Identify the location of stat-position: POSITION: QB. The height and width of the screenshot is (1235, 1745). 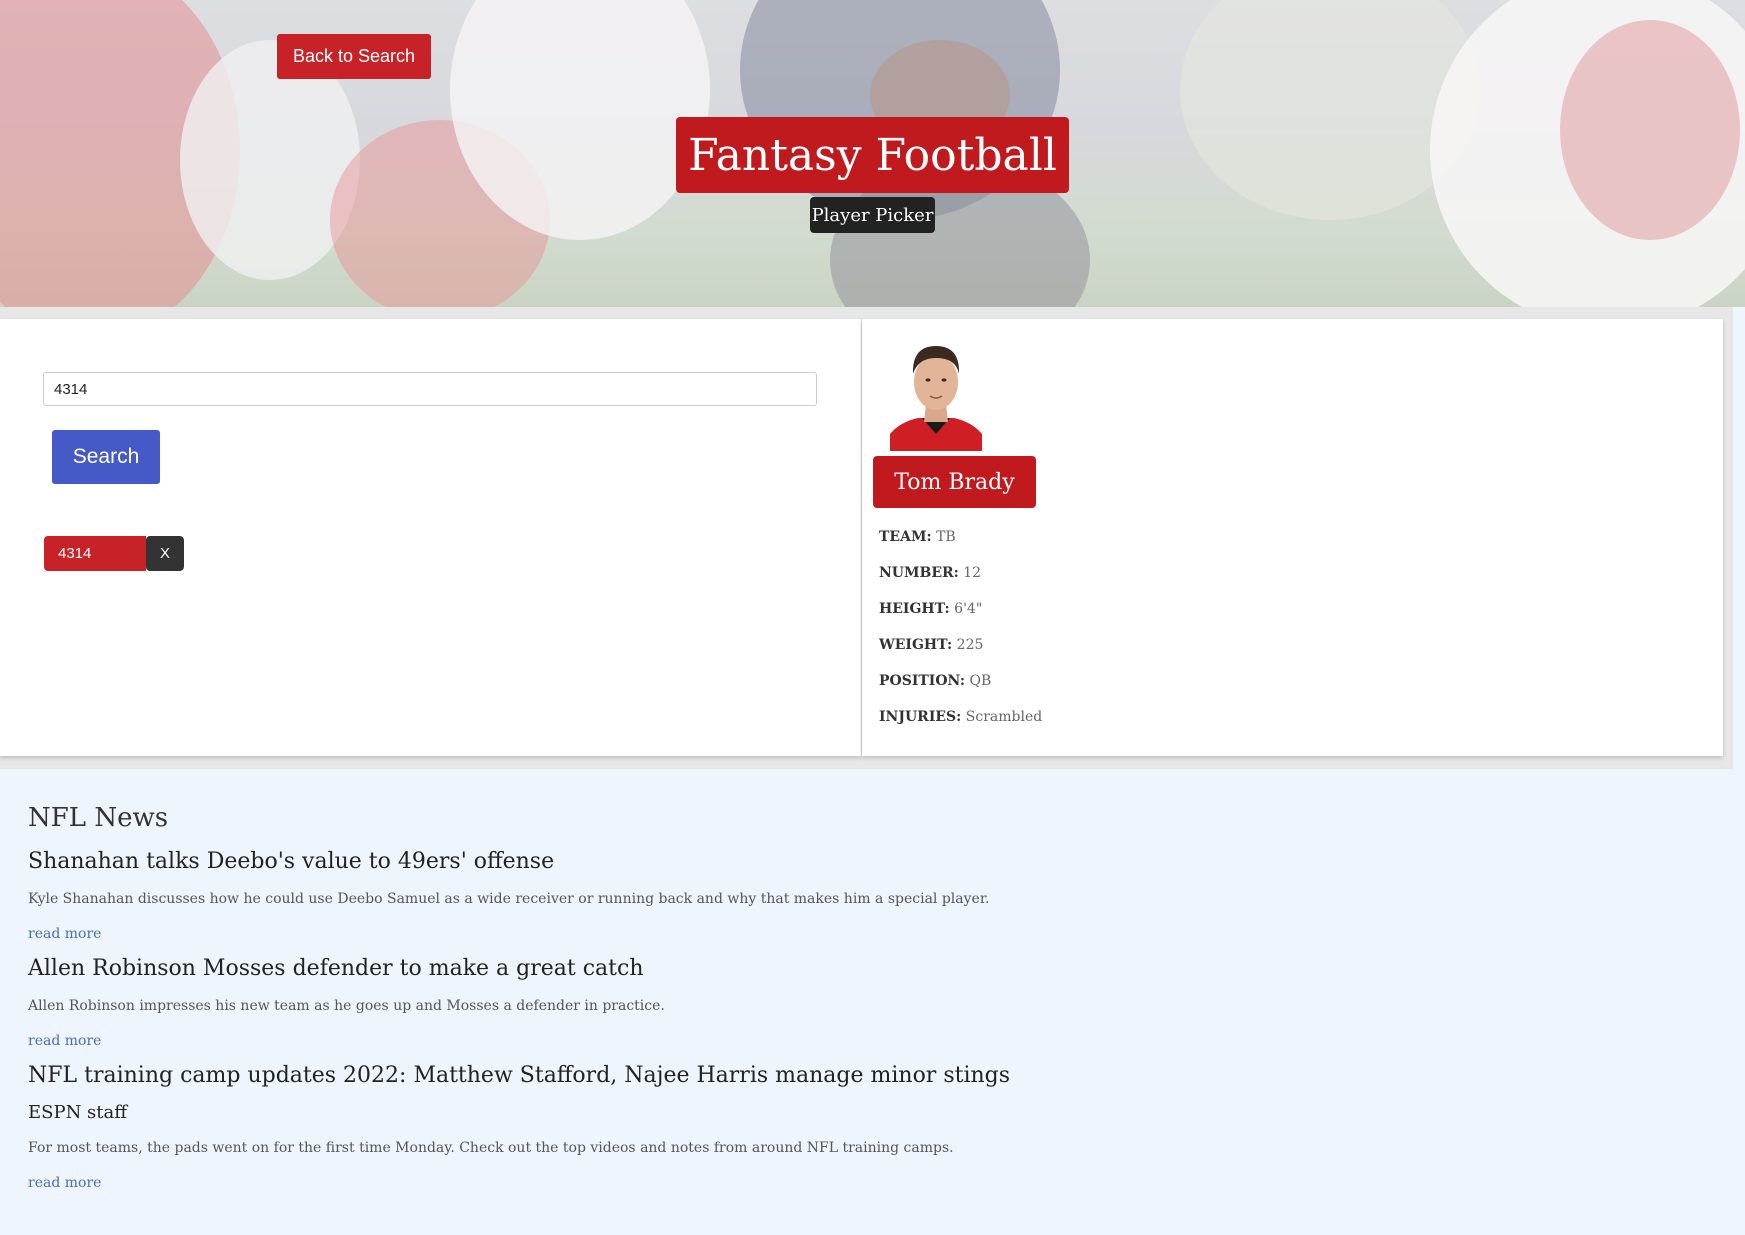
(935, 681).